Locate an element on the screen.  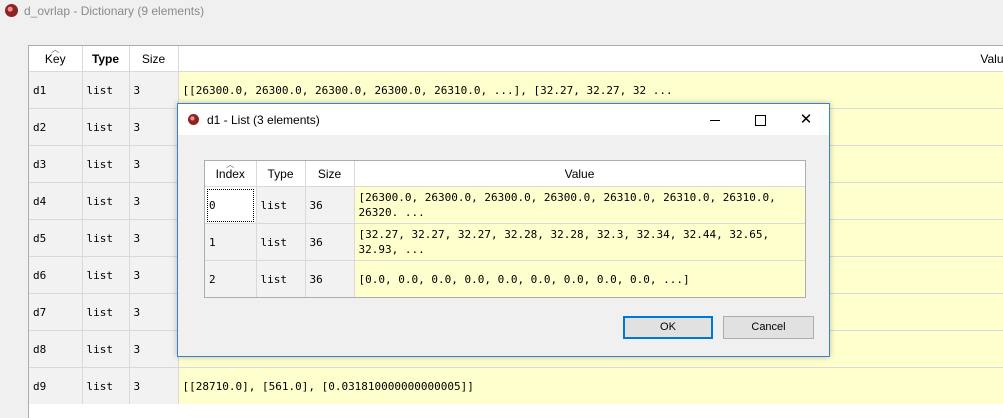
key-cell: d4 is located at coordinates (56, 201).